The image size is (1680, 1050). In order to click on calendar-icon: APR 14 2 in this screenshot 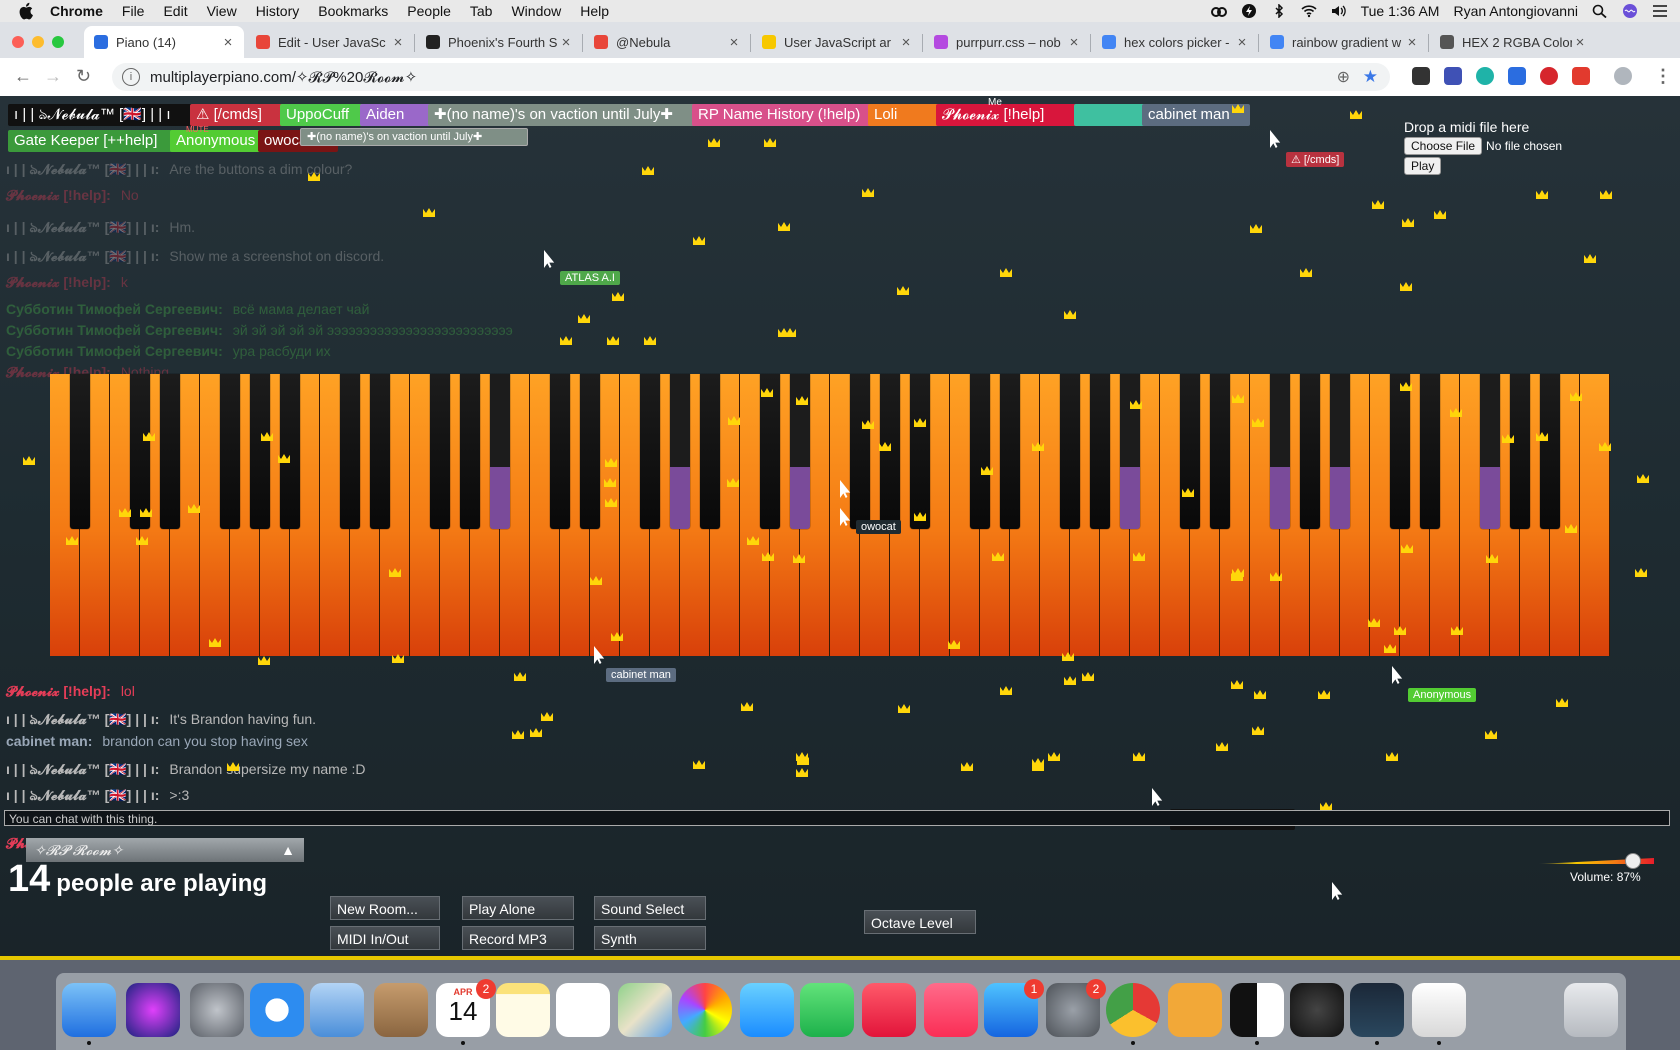, I will do `click(466, 1012)`.